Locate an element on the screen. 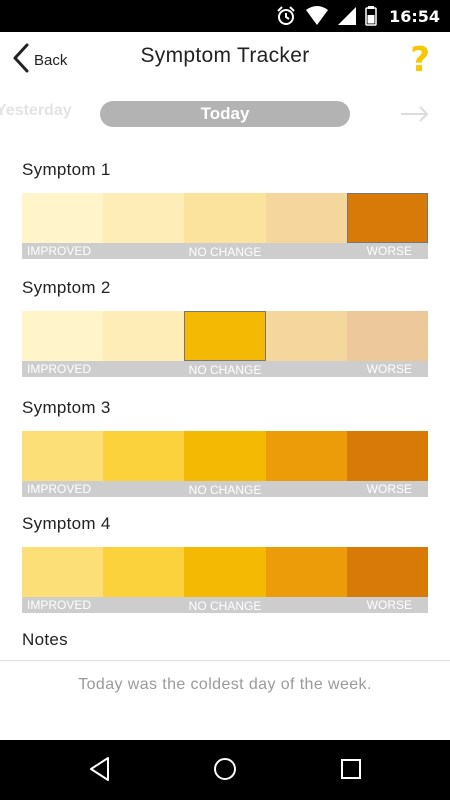 This screenshot has height=800, width=450. symptom-title: Symptom 1 is located at coordinates (66, 169).